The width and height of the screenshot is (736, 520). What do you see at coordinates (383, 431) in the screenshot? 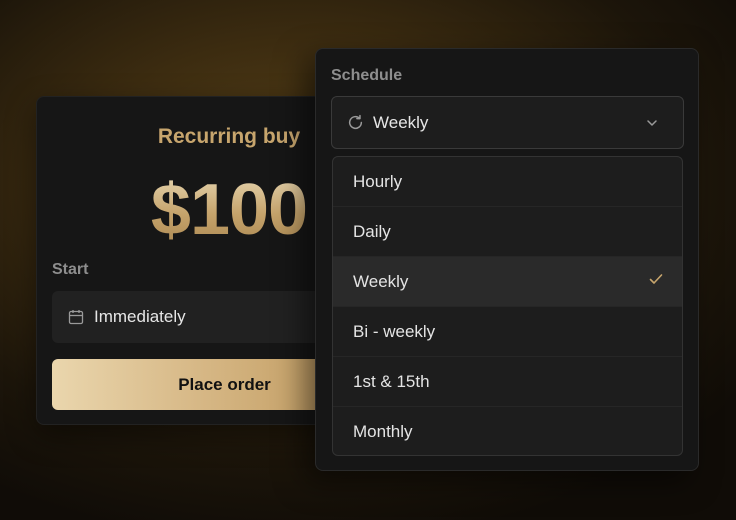
I see `option-label: Monthly` at bounding box center [383, 431].